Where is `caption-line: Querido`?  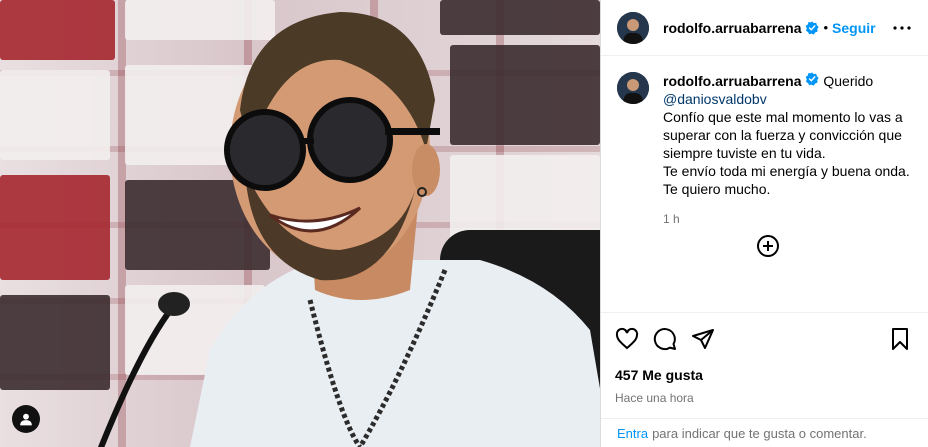
caption-line: Querido is located at coordinates (848, 81).